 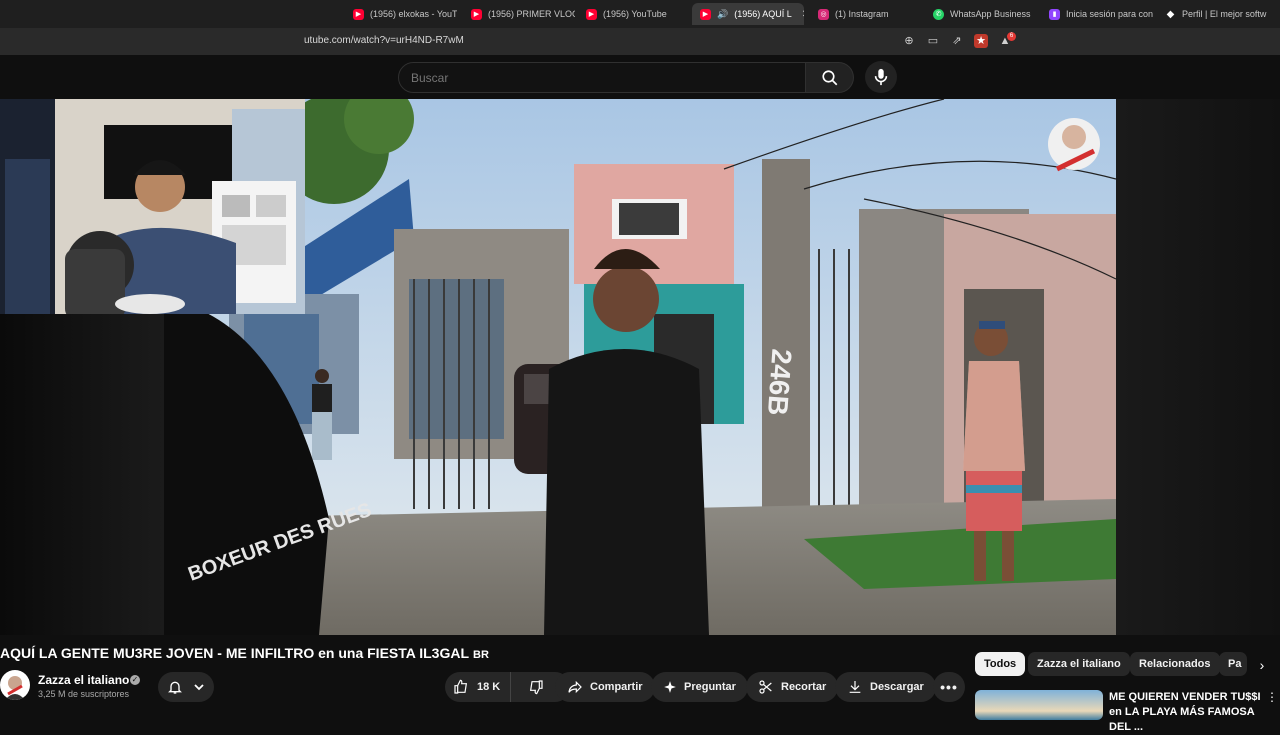 I want to click on like-dislike-group: 18 K, so click(x=507, y=687).